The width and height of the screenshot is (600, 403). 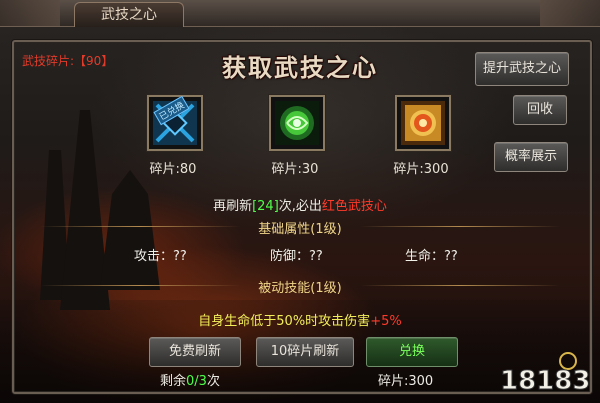 I want to click on item-3-cost: 碎片:300, so click(x=421, y=169).